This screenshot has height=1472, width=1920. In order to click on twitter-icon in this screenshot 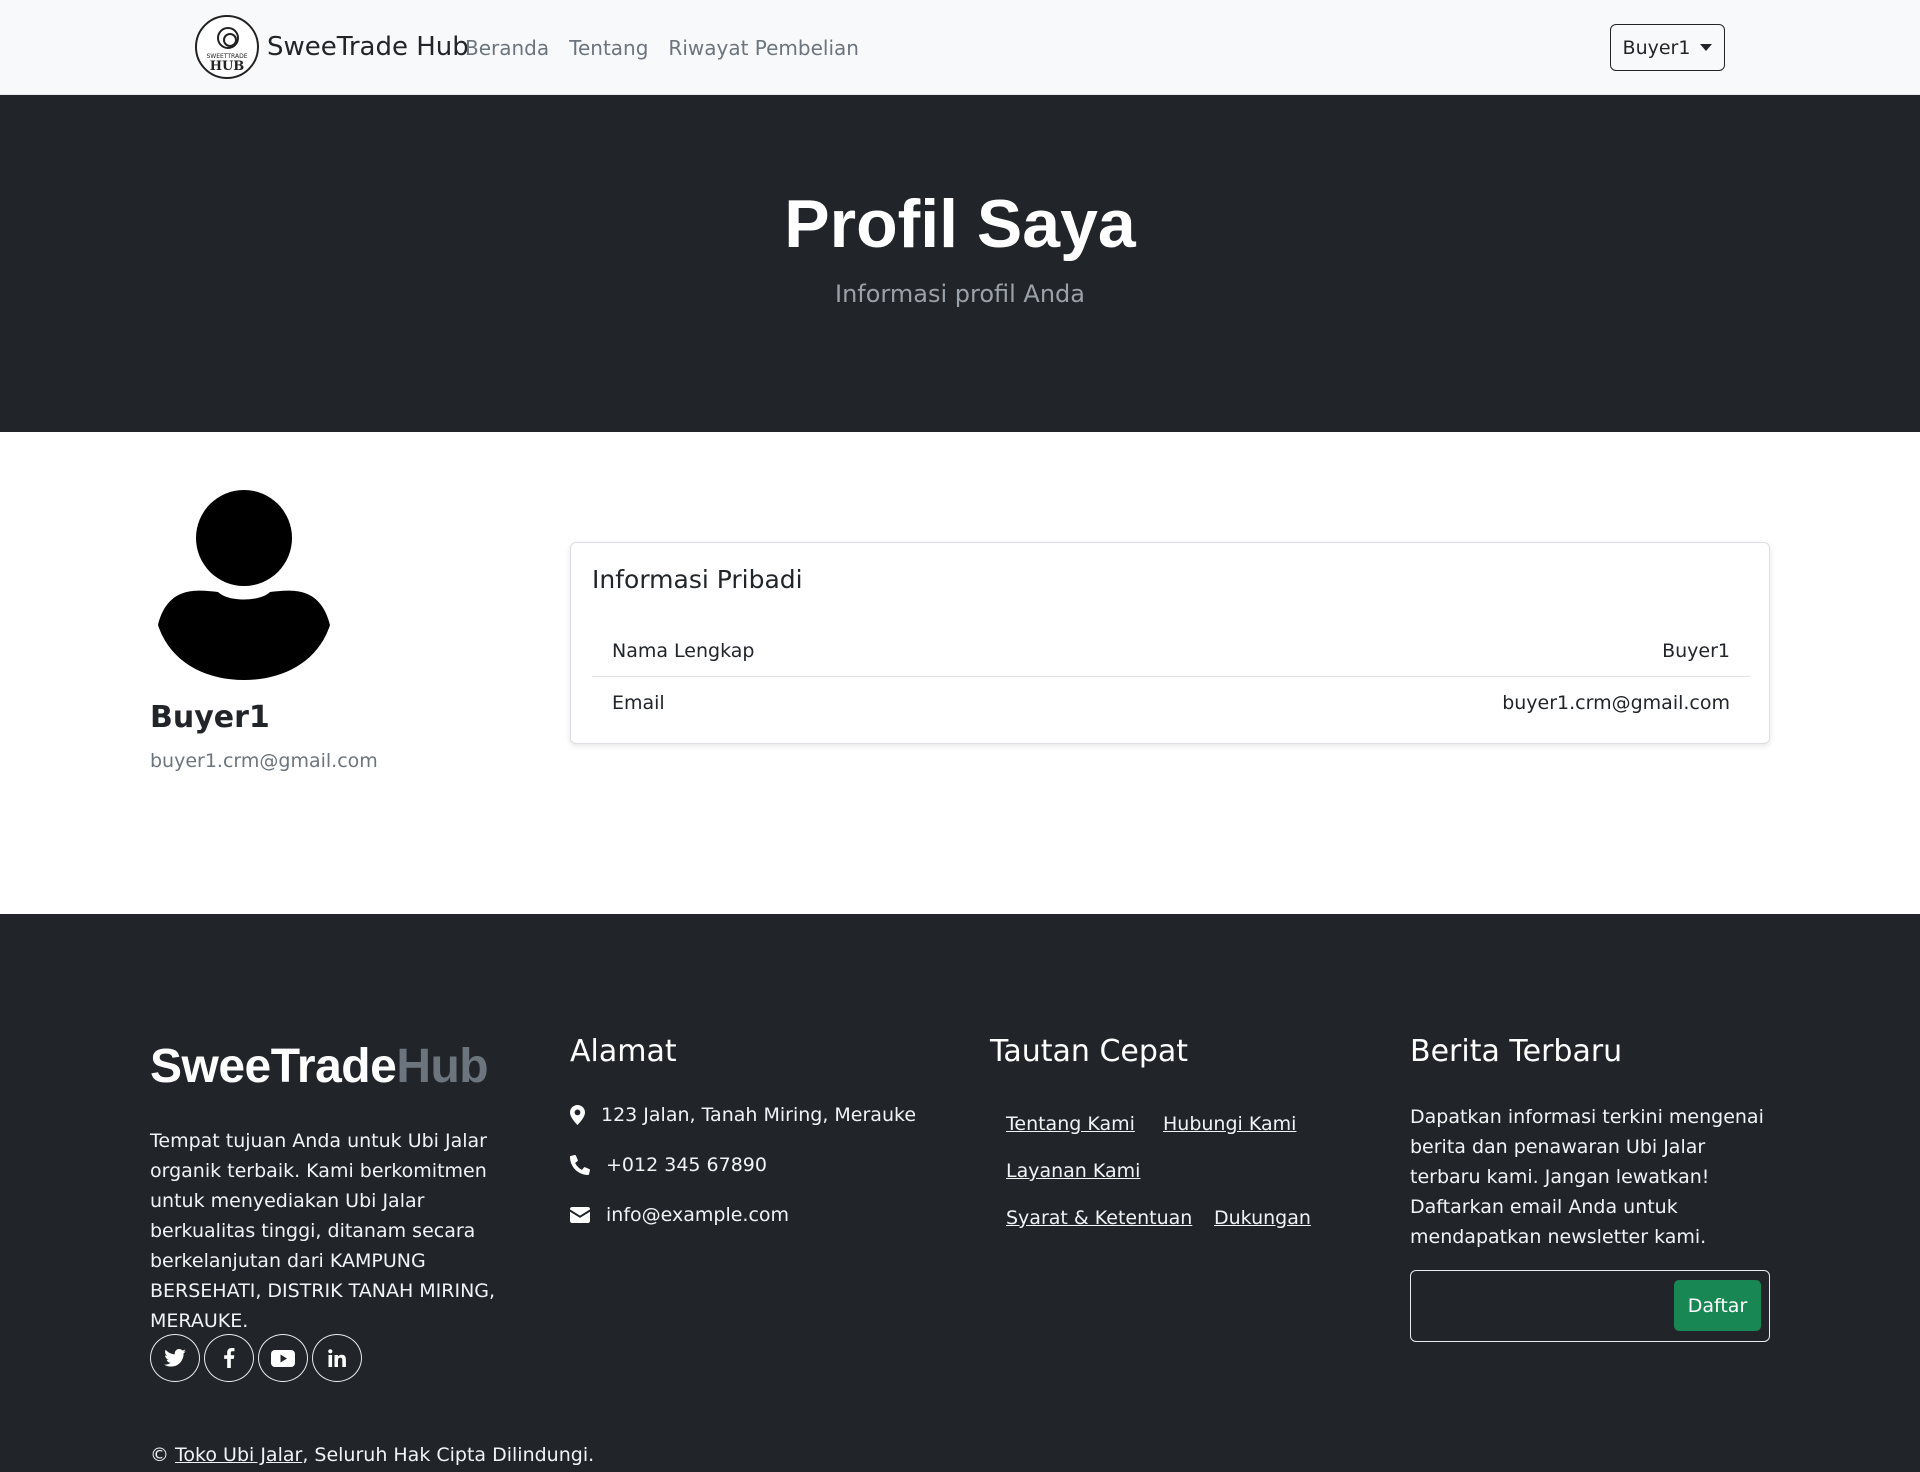, I will do `click(175, 1358)`.